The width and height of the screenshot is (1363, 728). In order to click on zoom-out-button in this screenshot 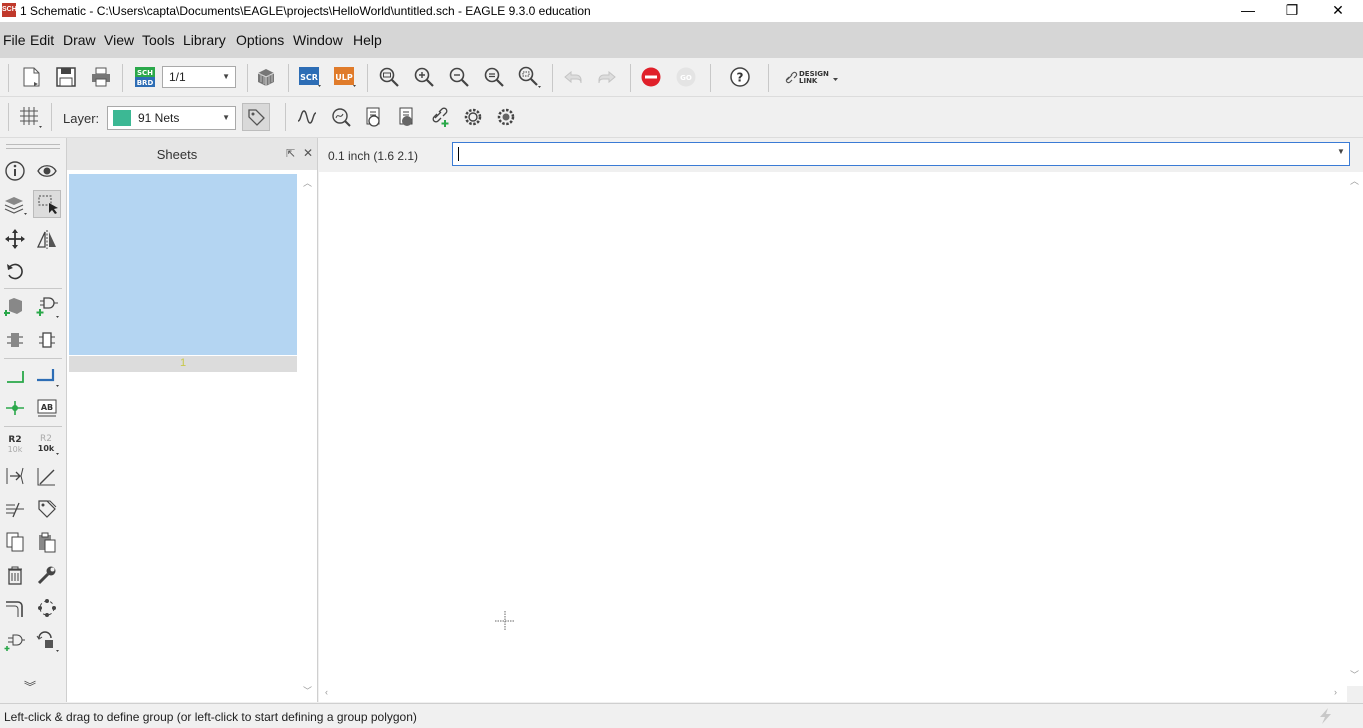, I will do `click(459, 77)`.